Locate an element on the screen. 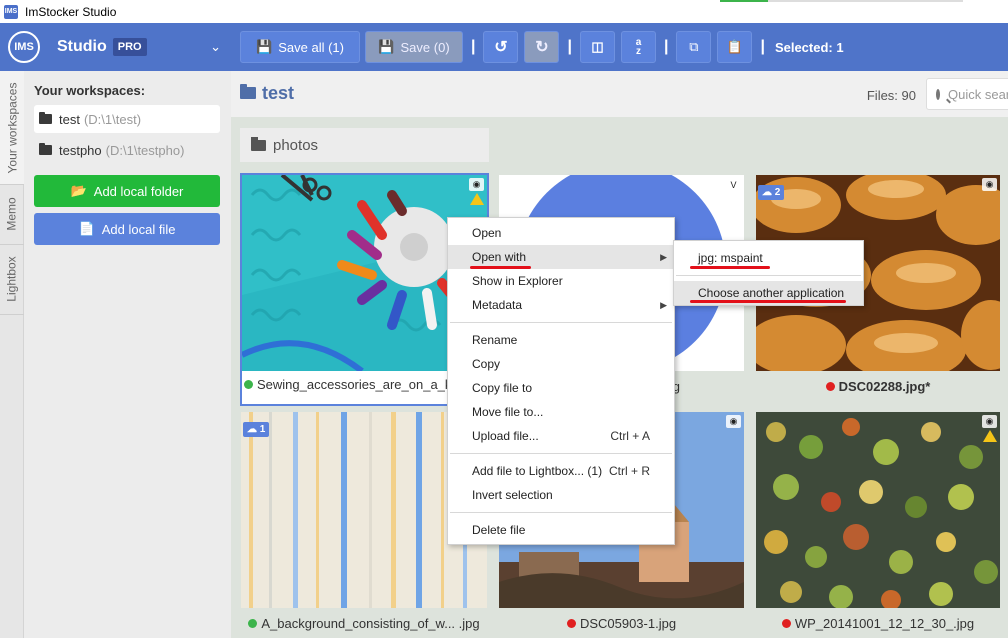 This screenshot has width=1008, height=638. save-label: Save (0) is located at coordinates (425, 47).